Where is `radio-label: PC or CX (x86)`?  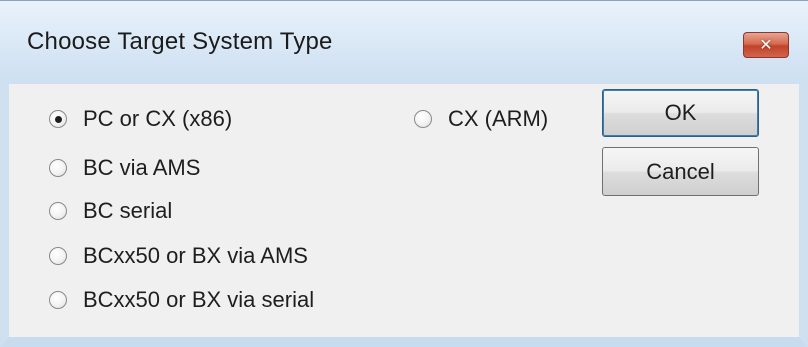 radio-label: PC or CX (x86) is located at coordinates (158, 118).